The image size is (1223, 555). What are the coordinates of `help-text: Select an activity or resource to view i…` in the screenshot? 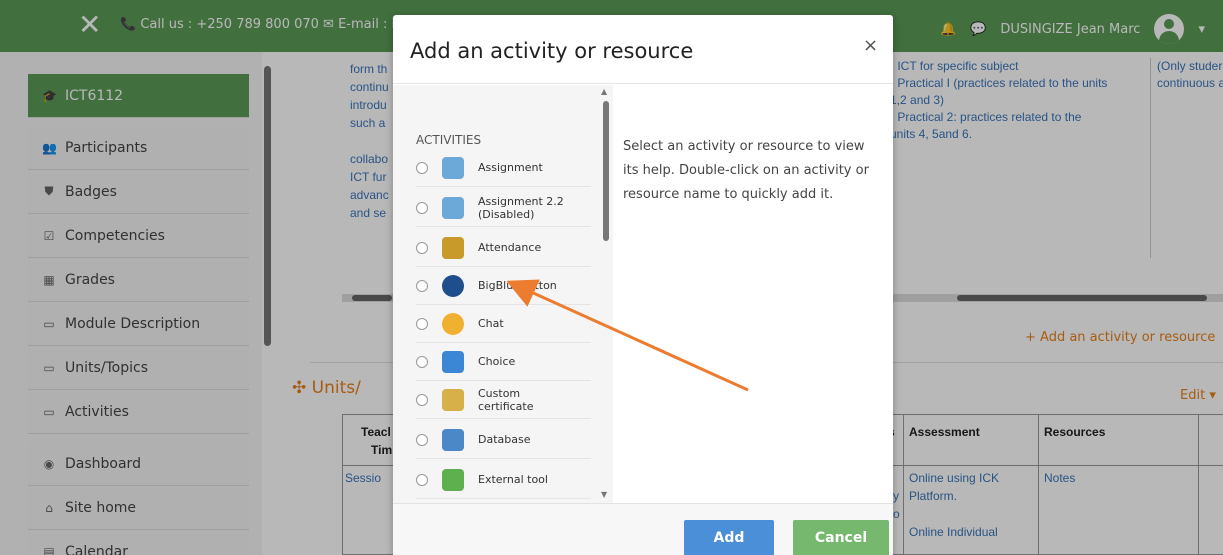 It's located at (746, 170).